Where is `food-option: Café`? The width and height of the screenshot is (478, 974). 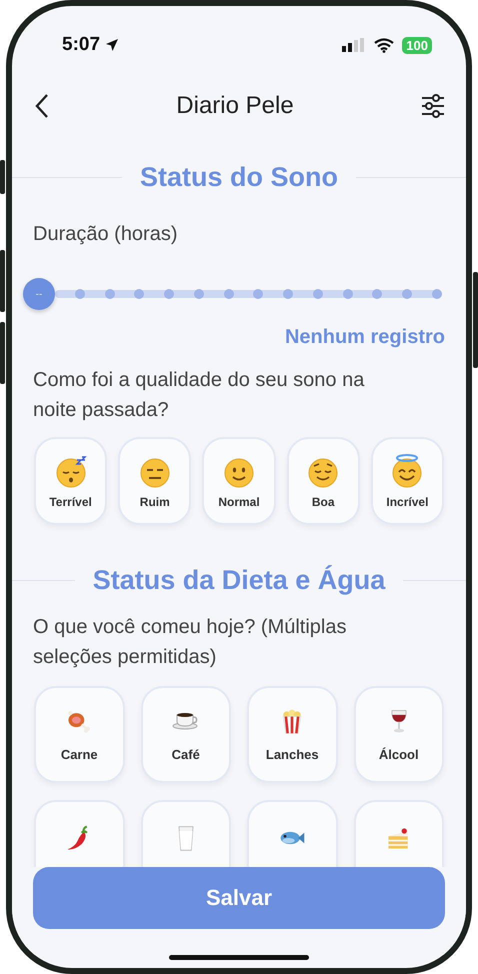
food-option: Café is located at coordinates (185, 734).